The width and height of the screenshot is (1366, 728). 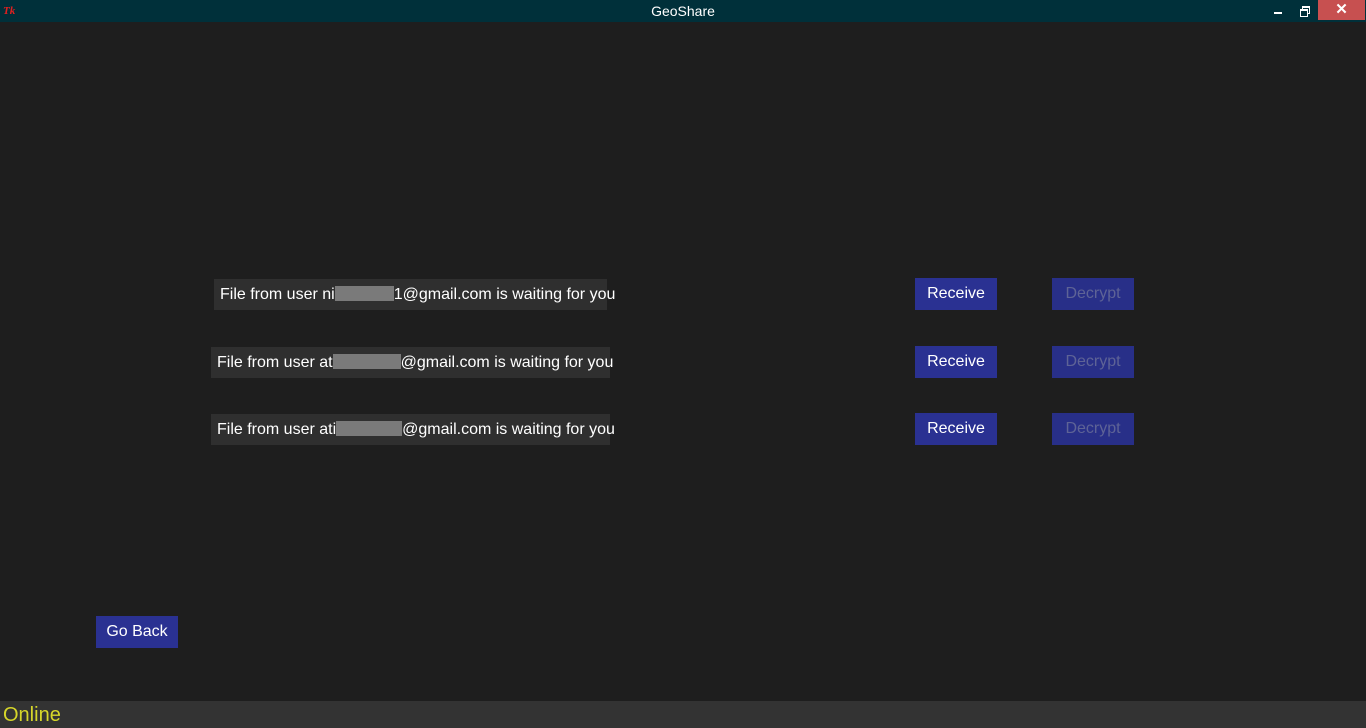 What do you see at coordinates (277, 294) in the screenshot?
I see `notification-text-prefix: File from user ni` at bounding box center [277, 294].